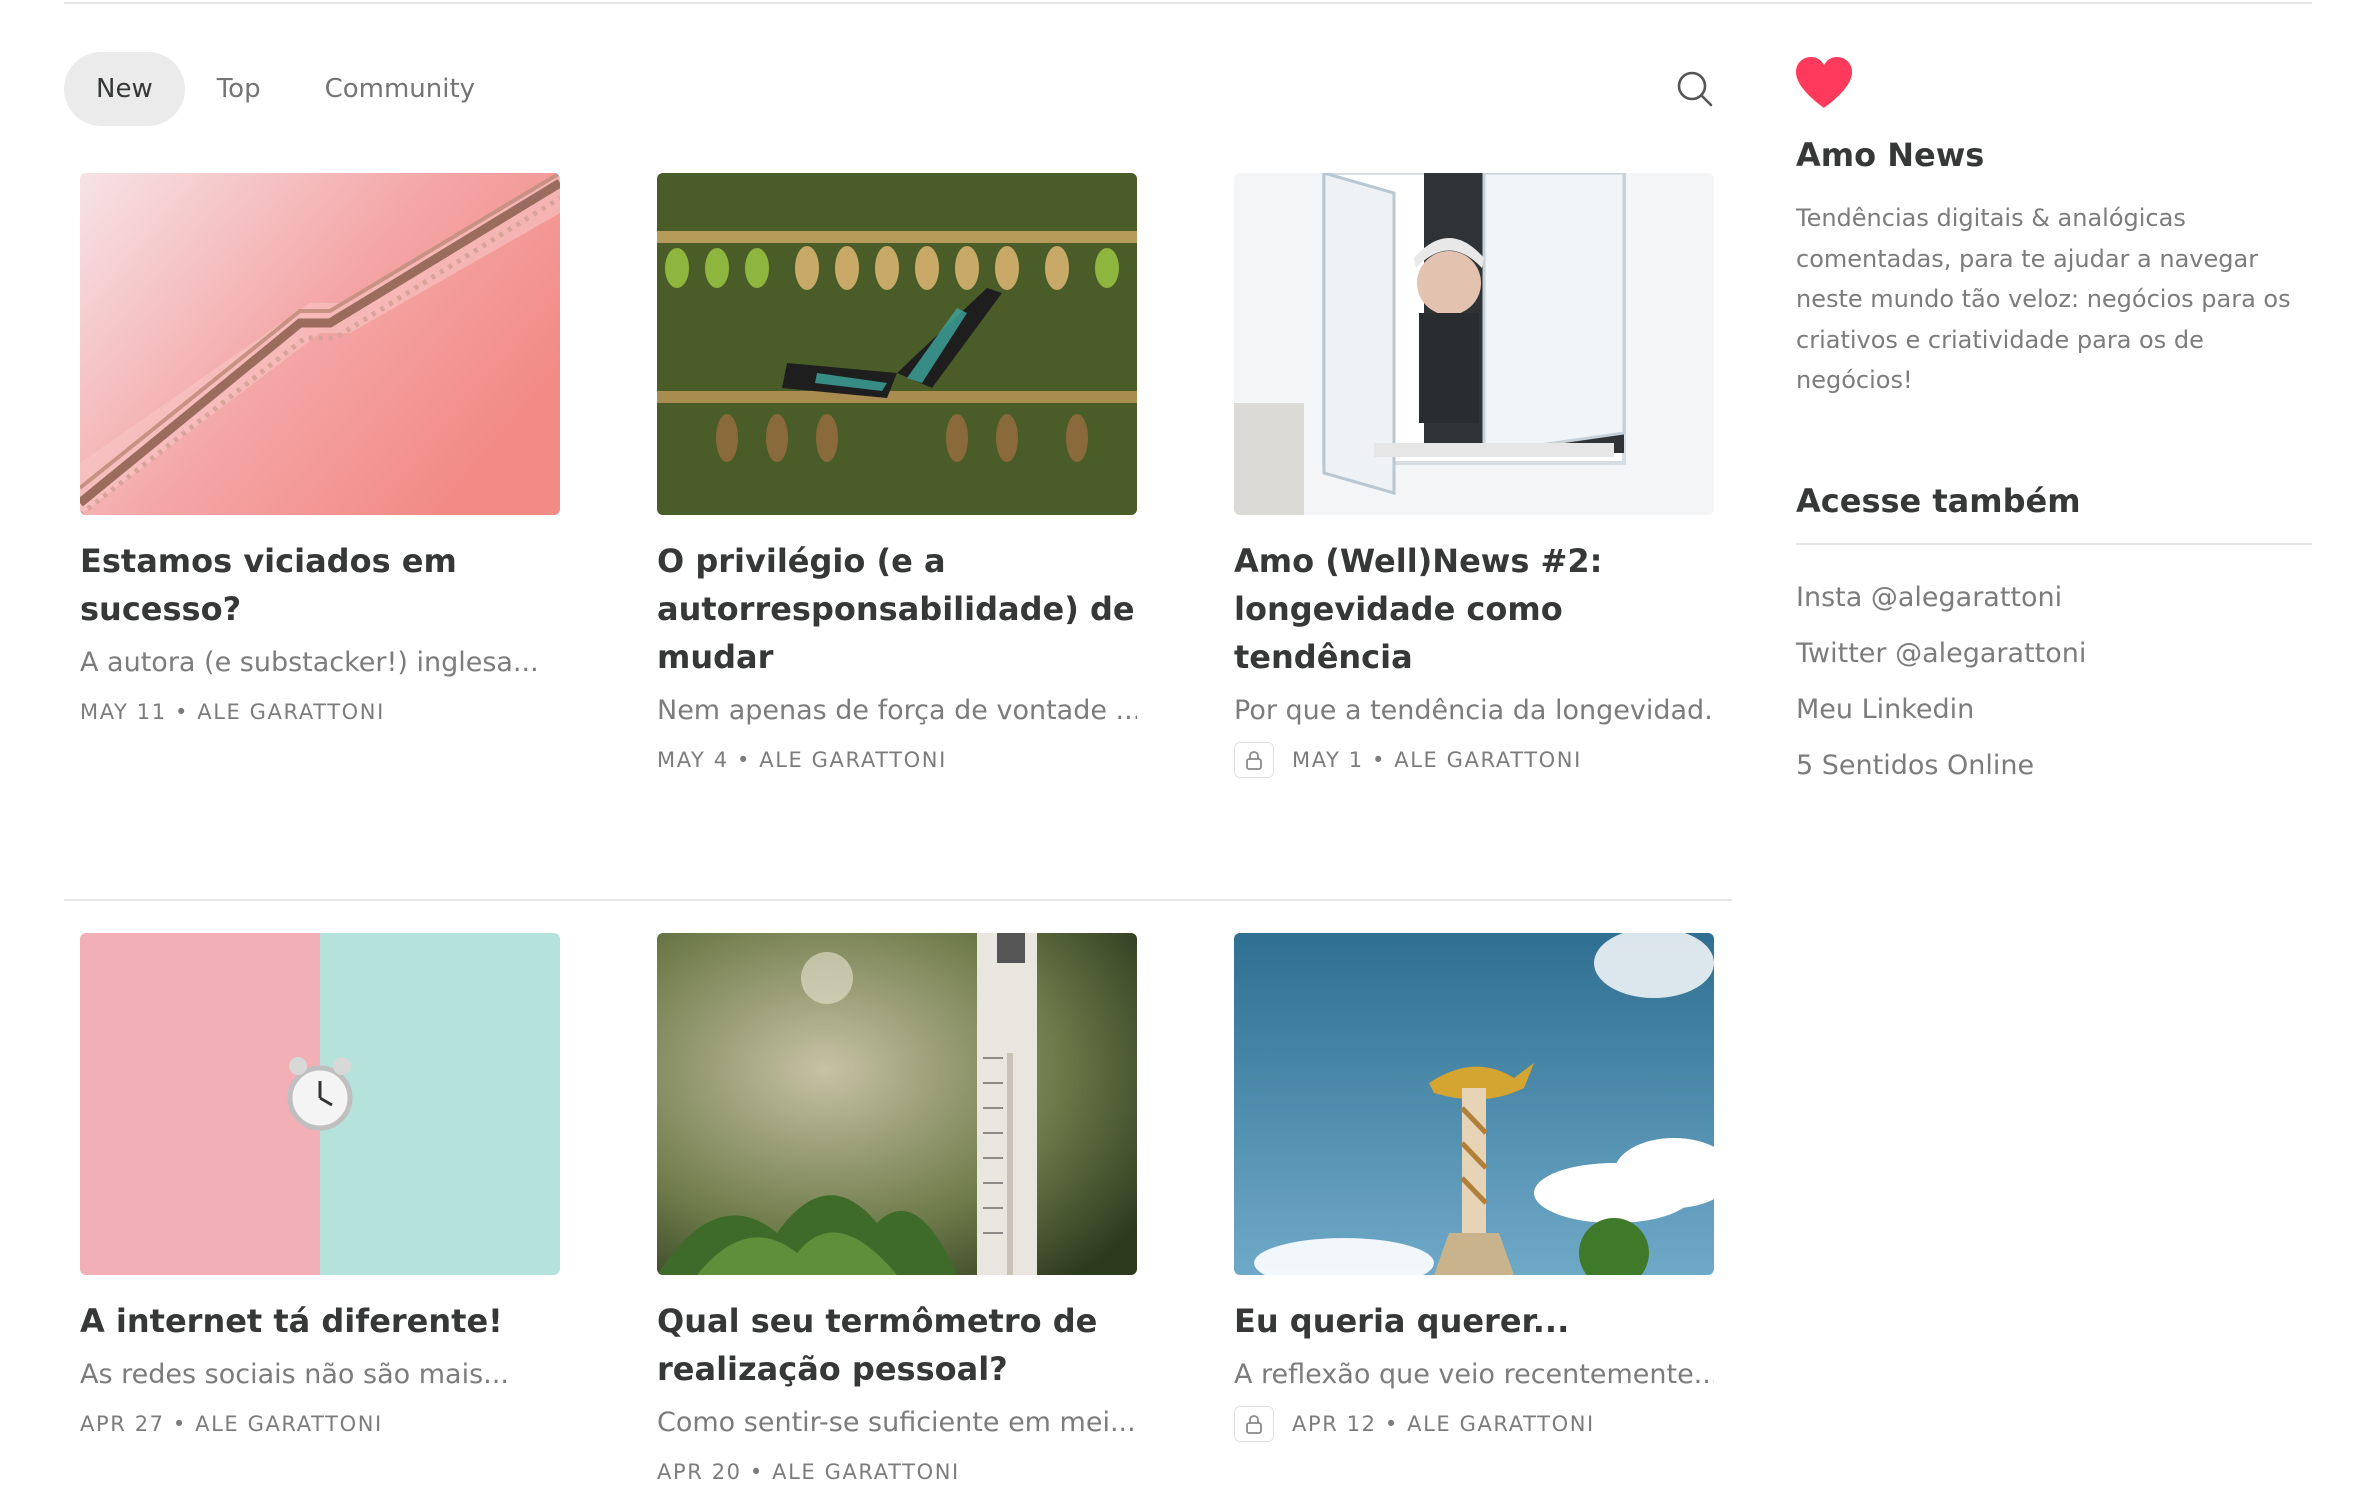 The width and height of the screenshot is (2360, 1500). What do you see at coordinates (1941, 718) in the screenshot?
I see `link-linkedin: Meu Linkedin` at bounding box center [1941, 718].